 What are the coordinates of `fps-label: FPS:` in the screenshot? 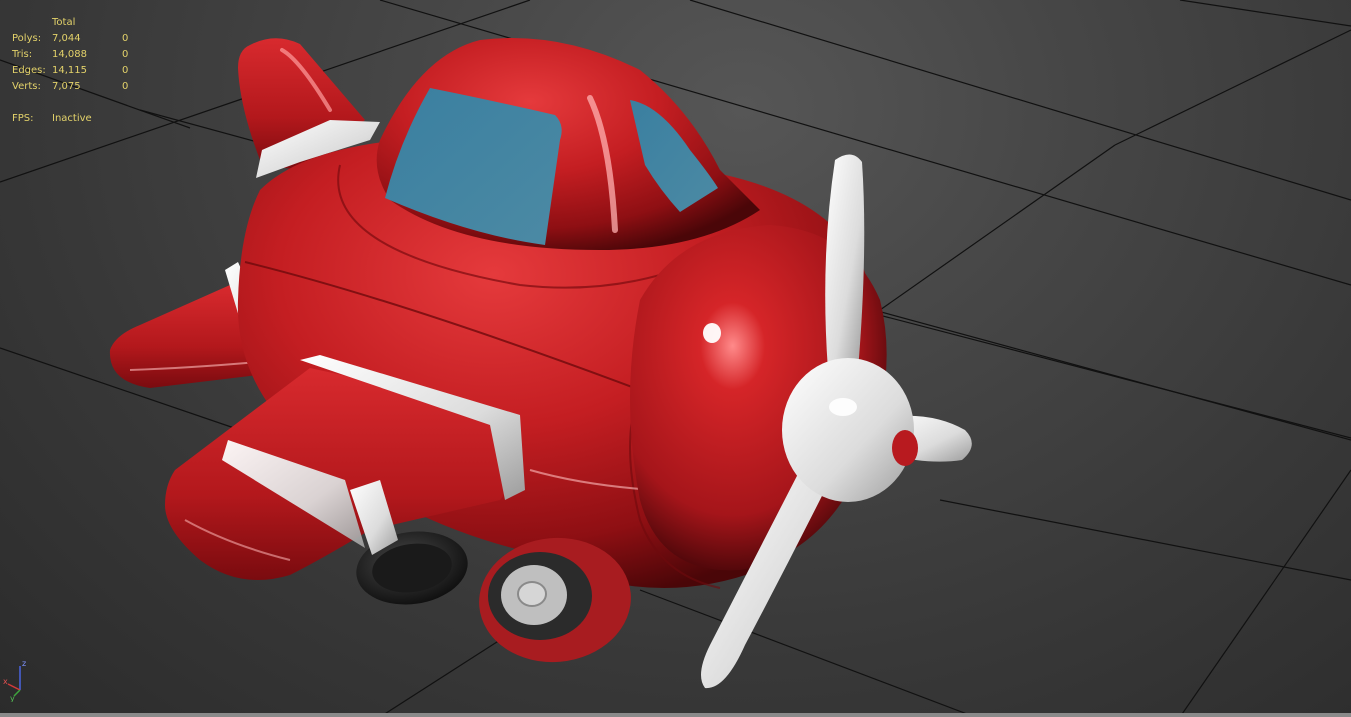 It's located at (23, 118).